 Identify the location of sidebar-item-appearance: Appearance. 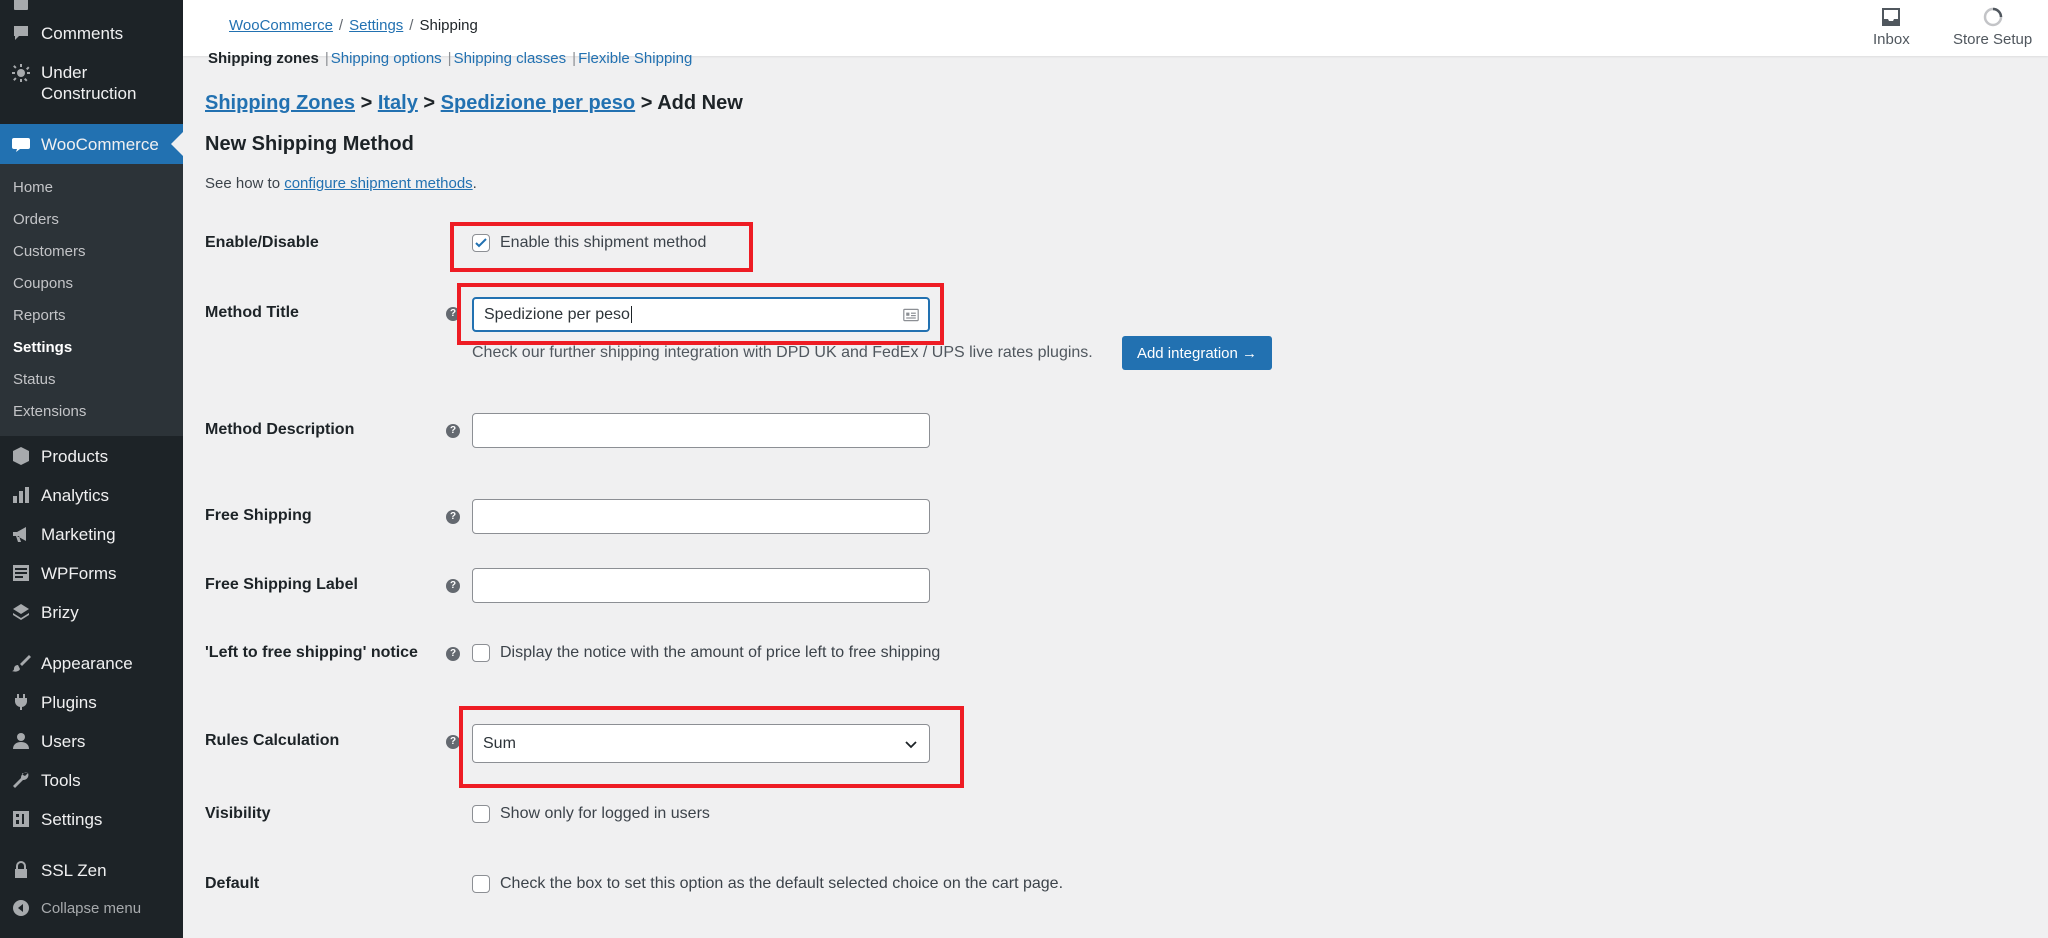
(91, 663).